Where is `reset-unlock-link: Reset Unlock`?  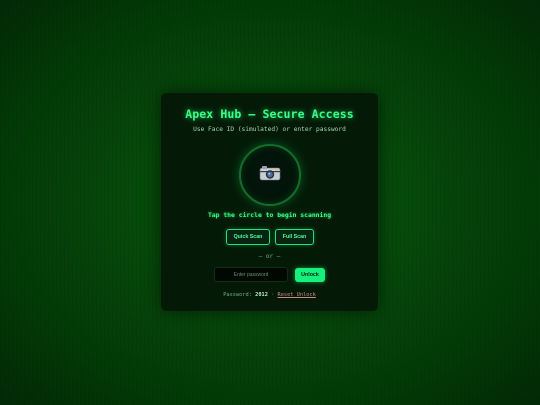 reset-unlock-link: Reset Unlock is located at coordinates (297, 295).